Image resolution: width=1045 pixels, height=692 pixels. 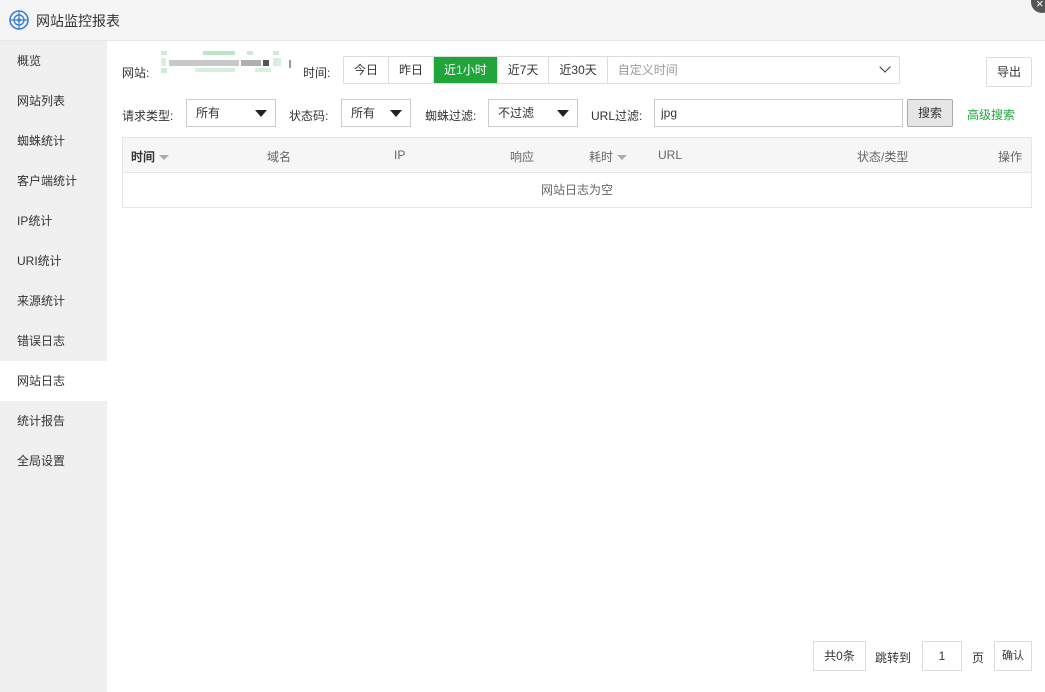 I want to click on sidebar-item-source-stats: 来源统计, so click(x=53, y=301).